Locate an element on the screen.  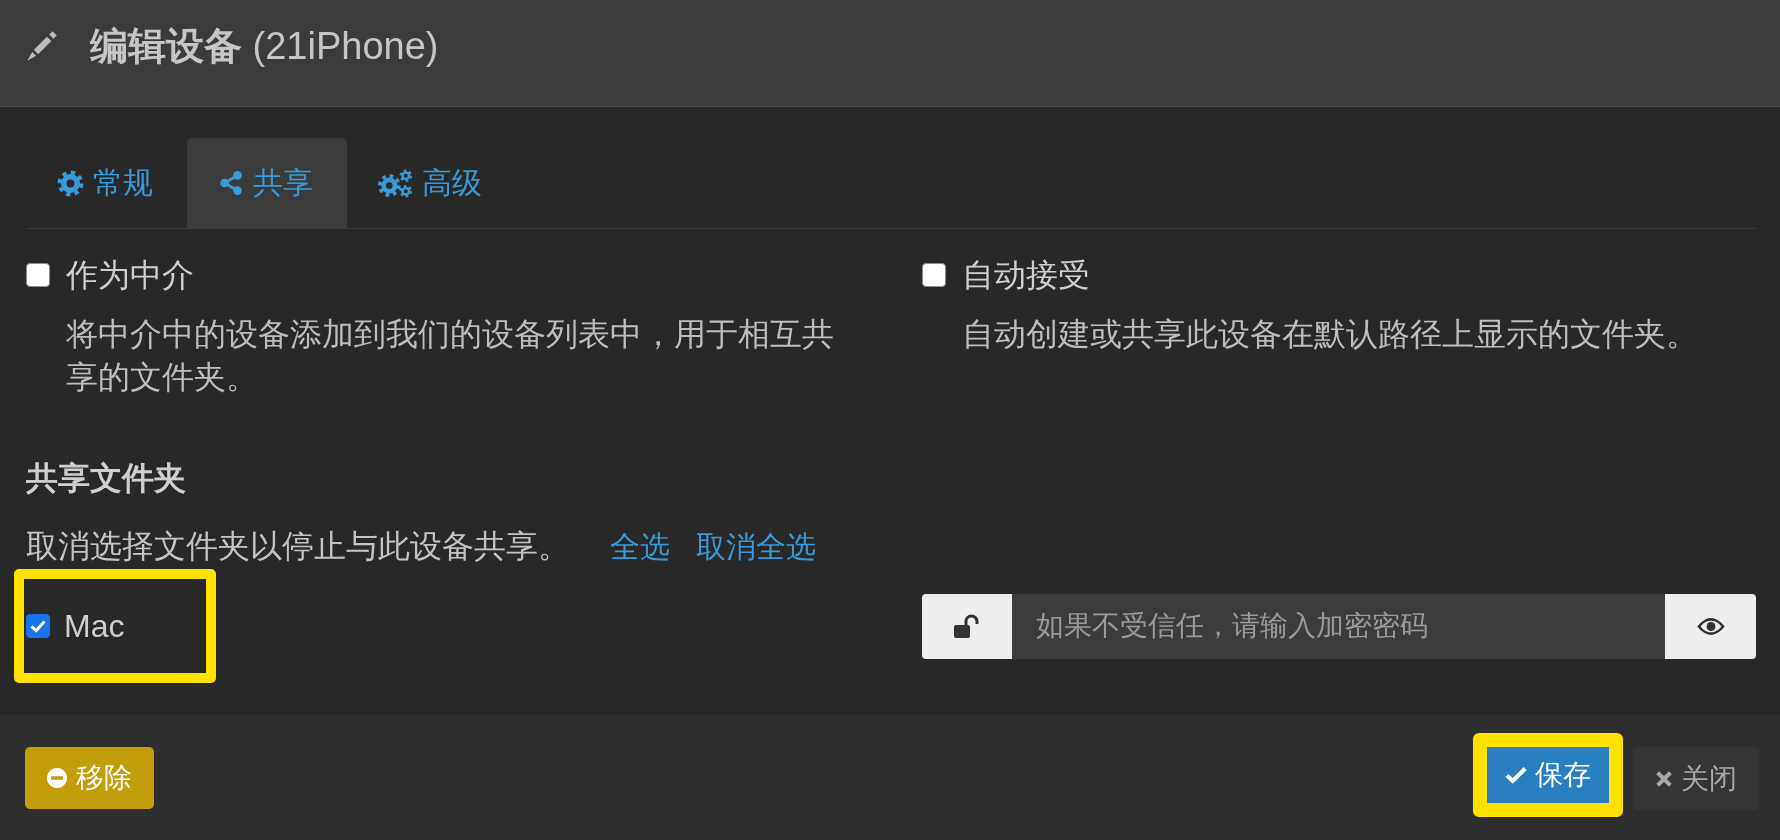
gear-icon is located at coordinates (70, 183).